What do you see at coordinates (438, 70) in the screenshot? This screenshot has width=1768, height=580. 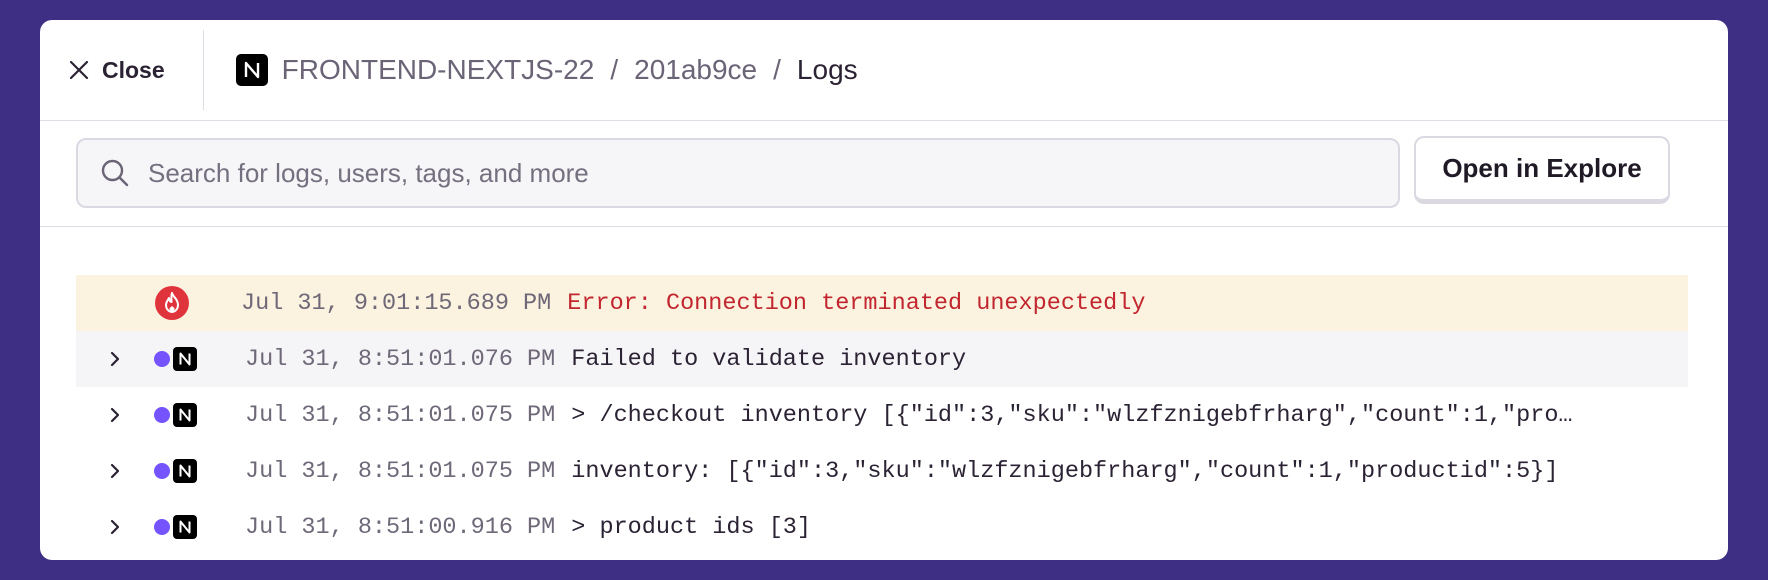 I see `breadcrumb-project: FRONTEND-NEXTJS-22` at bounding box center [438, 70].